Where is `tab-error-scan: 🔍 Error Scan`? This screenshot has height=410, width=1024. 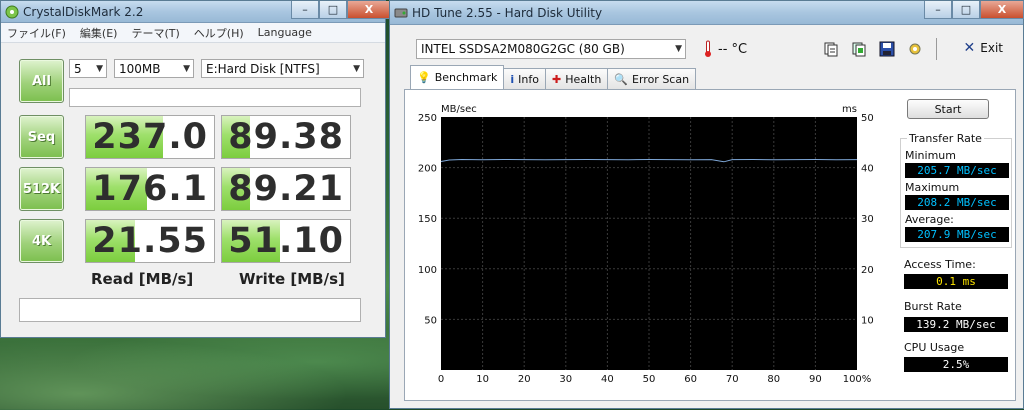 tab-error-scan: 🔍 Error Scan is located at coordinates (652, 78).